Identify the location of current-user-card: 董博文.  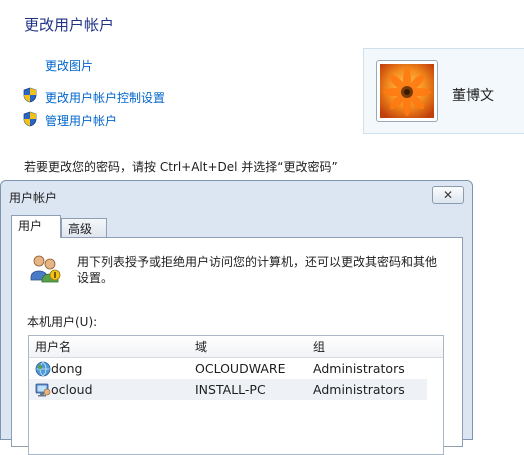
(443, 91).